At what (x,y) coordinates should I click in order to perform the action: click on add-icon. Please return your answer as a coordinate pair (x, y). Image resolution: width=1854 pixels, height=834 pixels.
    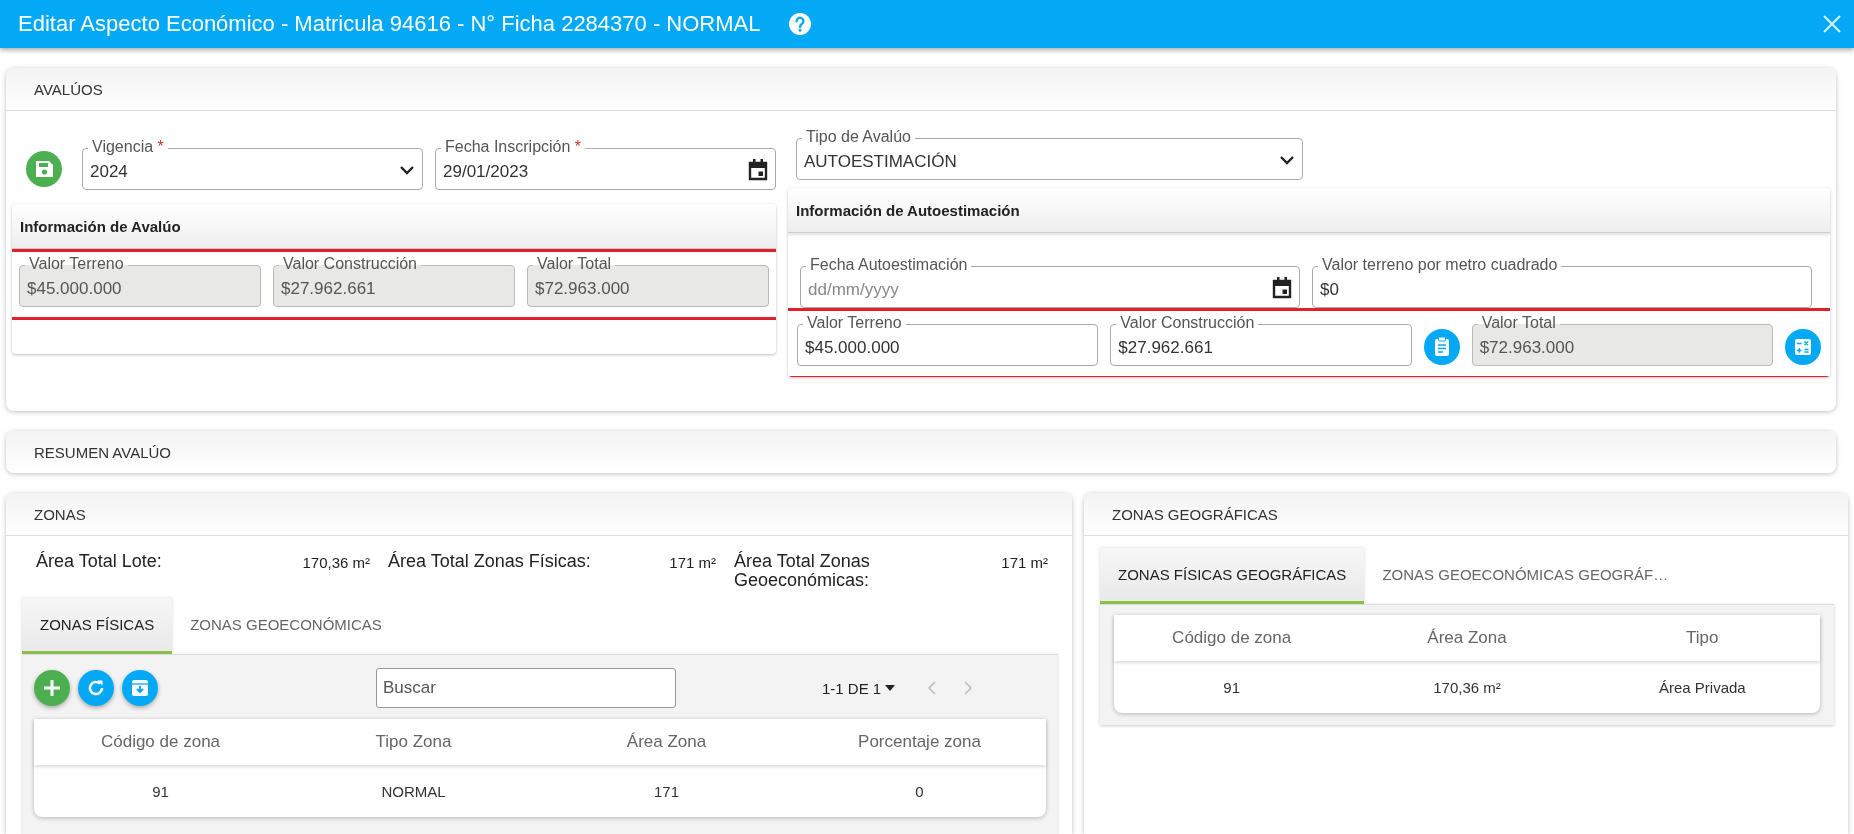
    Looking at the image, I should click on (52, 688).